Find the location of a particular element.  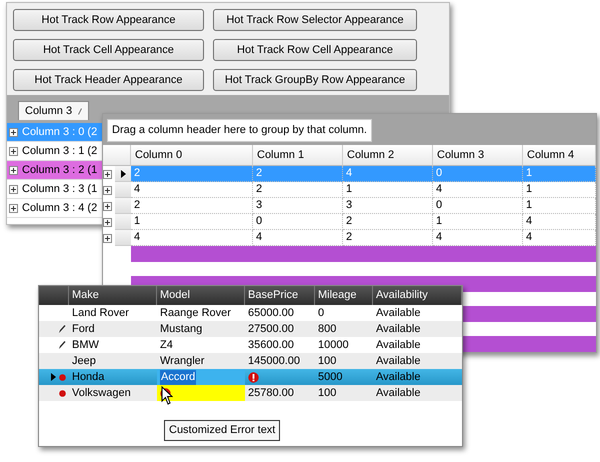

table-cell: Mustang is located at coordinates (201, 329).